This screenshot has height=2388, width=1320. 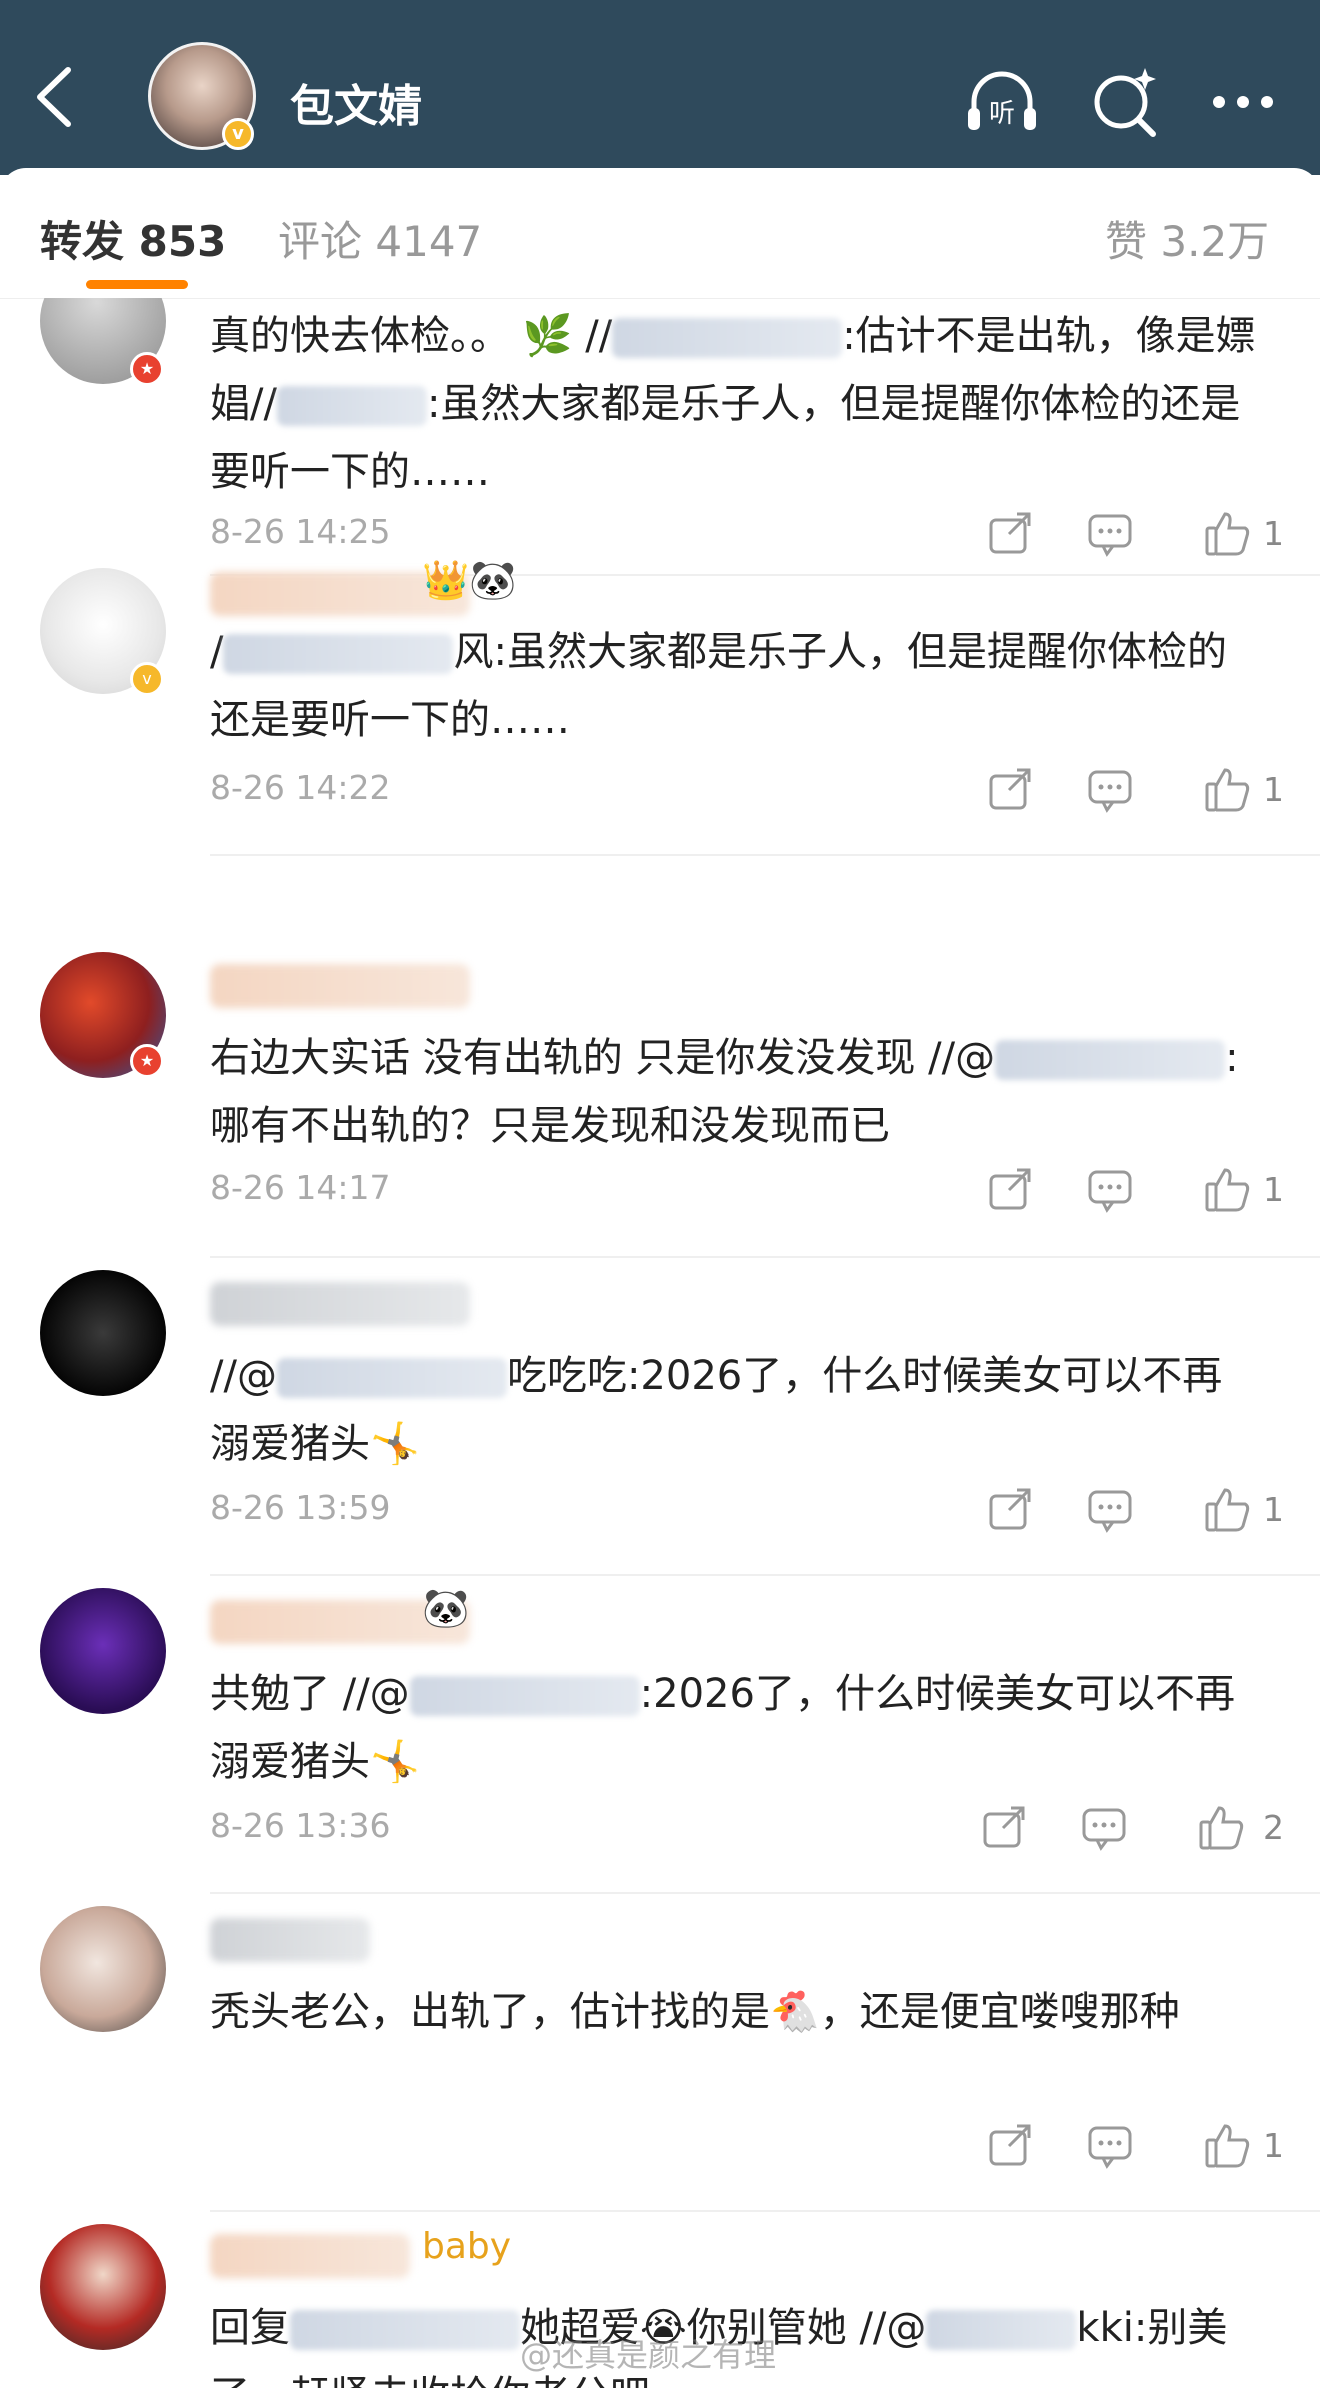 I want to click on user-emblem-icons: 👑🐼, so click(x=469, y=580).